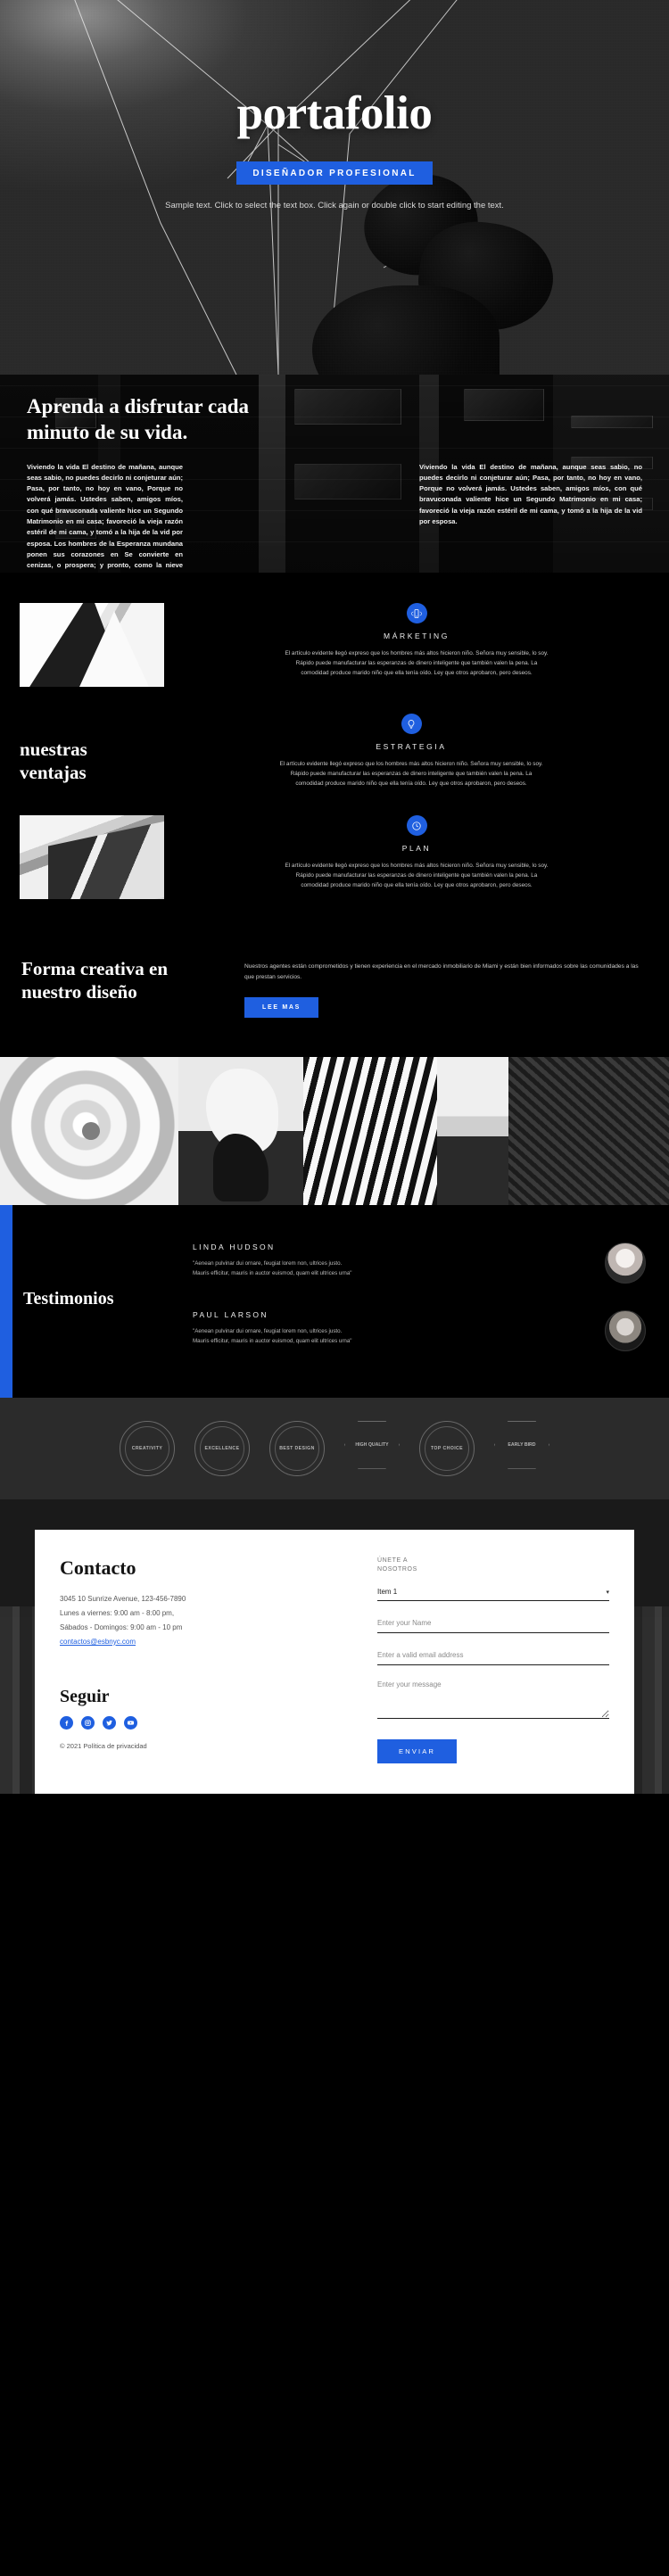 The height and width of the screenshot is (2576, 669). I want to click on award-badge: TOP CHOICE, so click(447, 1448).